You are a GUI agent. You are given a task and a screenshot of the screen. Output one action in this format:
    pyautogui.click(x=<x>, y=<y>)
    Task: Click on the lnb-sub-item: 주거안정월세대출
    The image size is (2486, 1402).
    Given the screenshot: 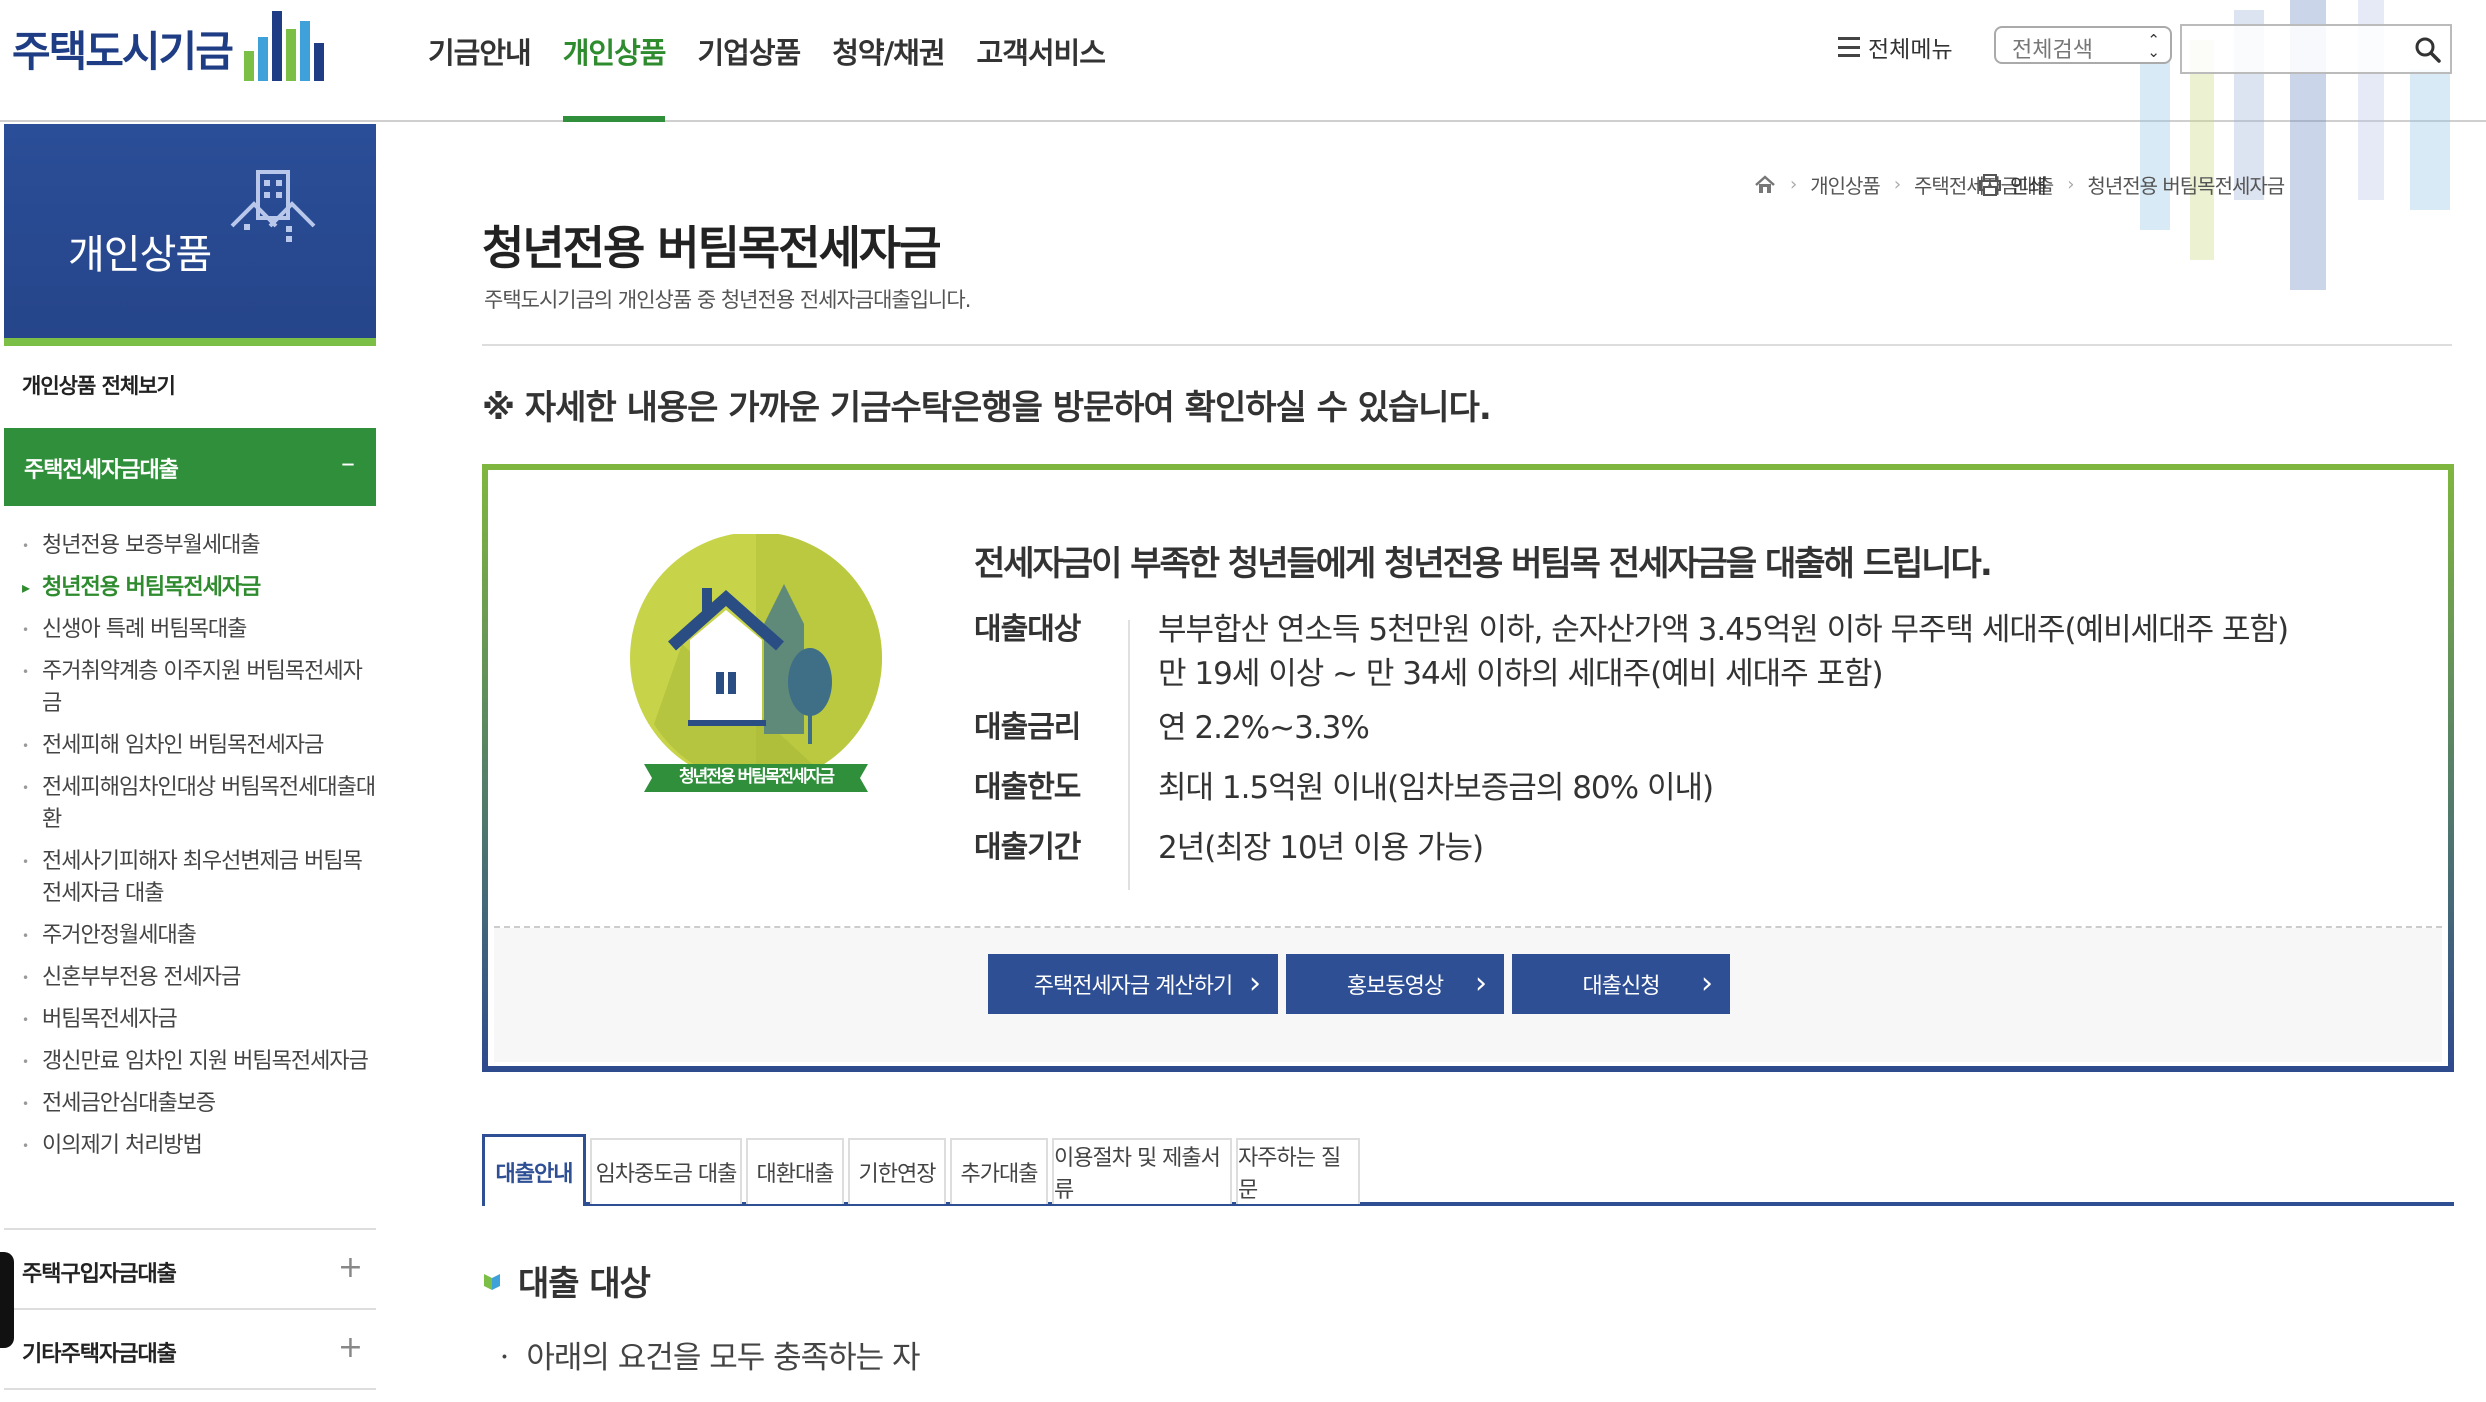 What is the action you would take?
    pyautogui.click(x=199, y=936)
    